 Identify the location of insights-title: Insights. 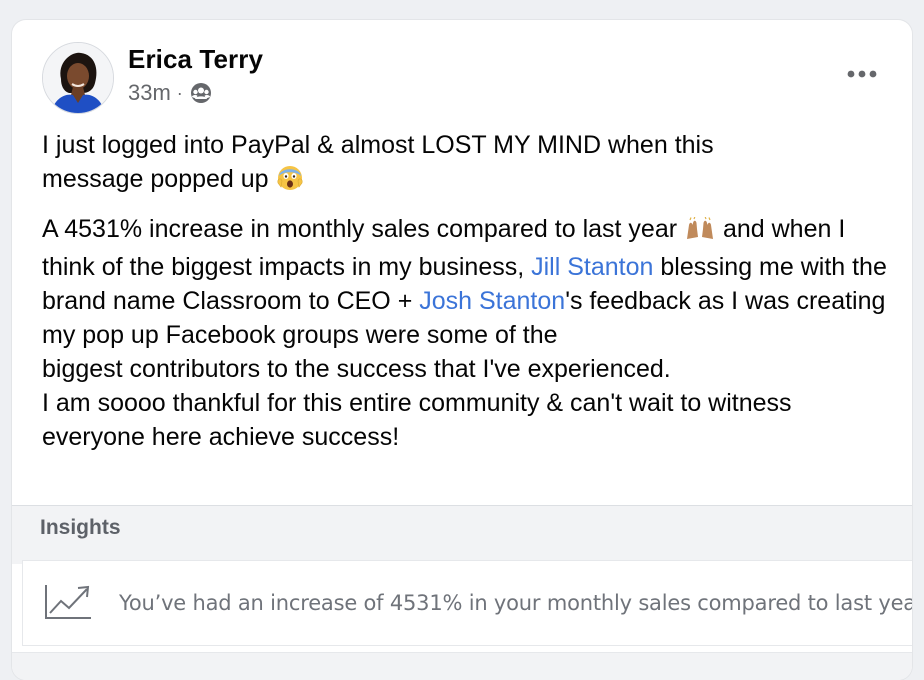
(80, 527).